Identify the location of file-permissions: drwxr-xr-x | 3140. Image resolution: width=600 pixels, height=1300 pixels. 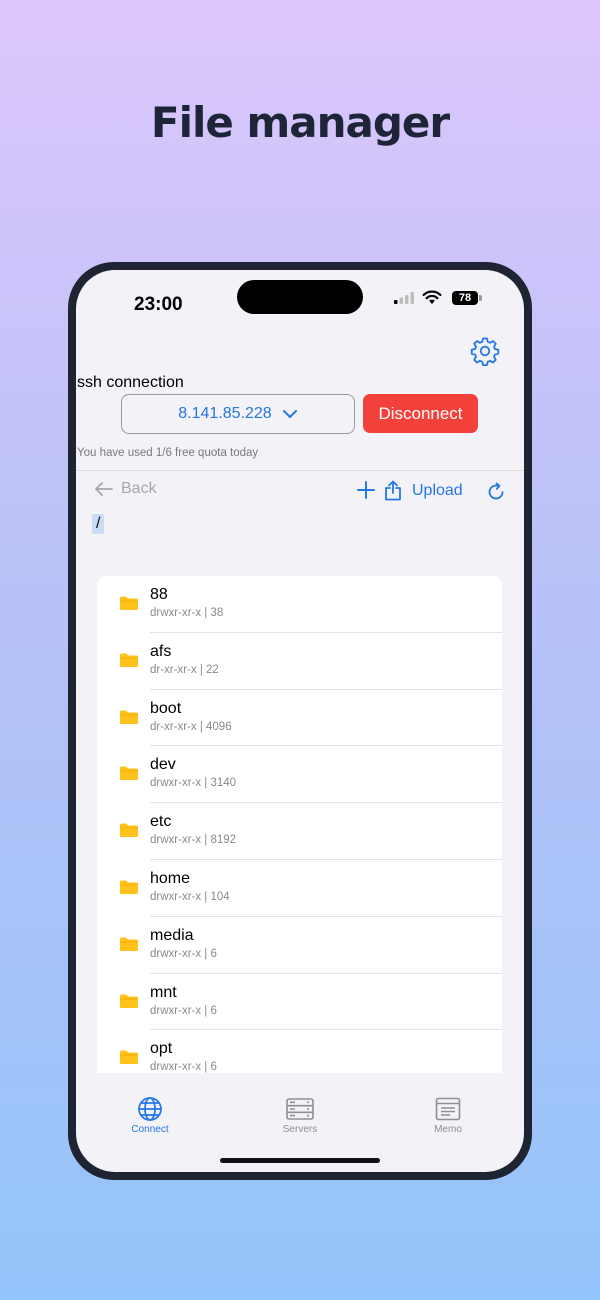
(193, 783).